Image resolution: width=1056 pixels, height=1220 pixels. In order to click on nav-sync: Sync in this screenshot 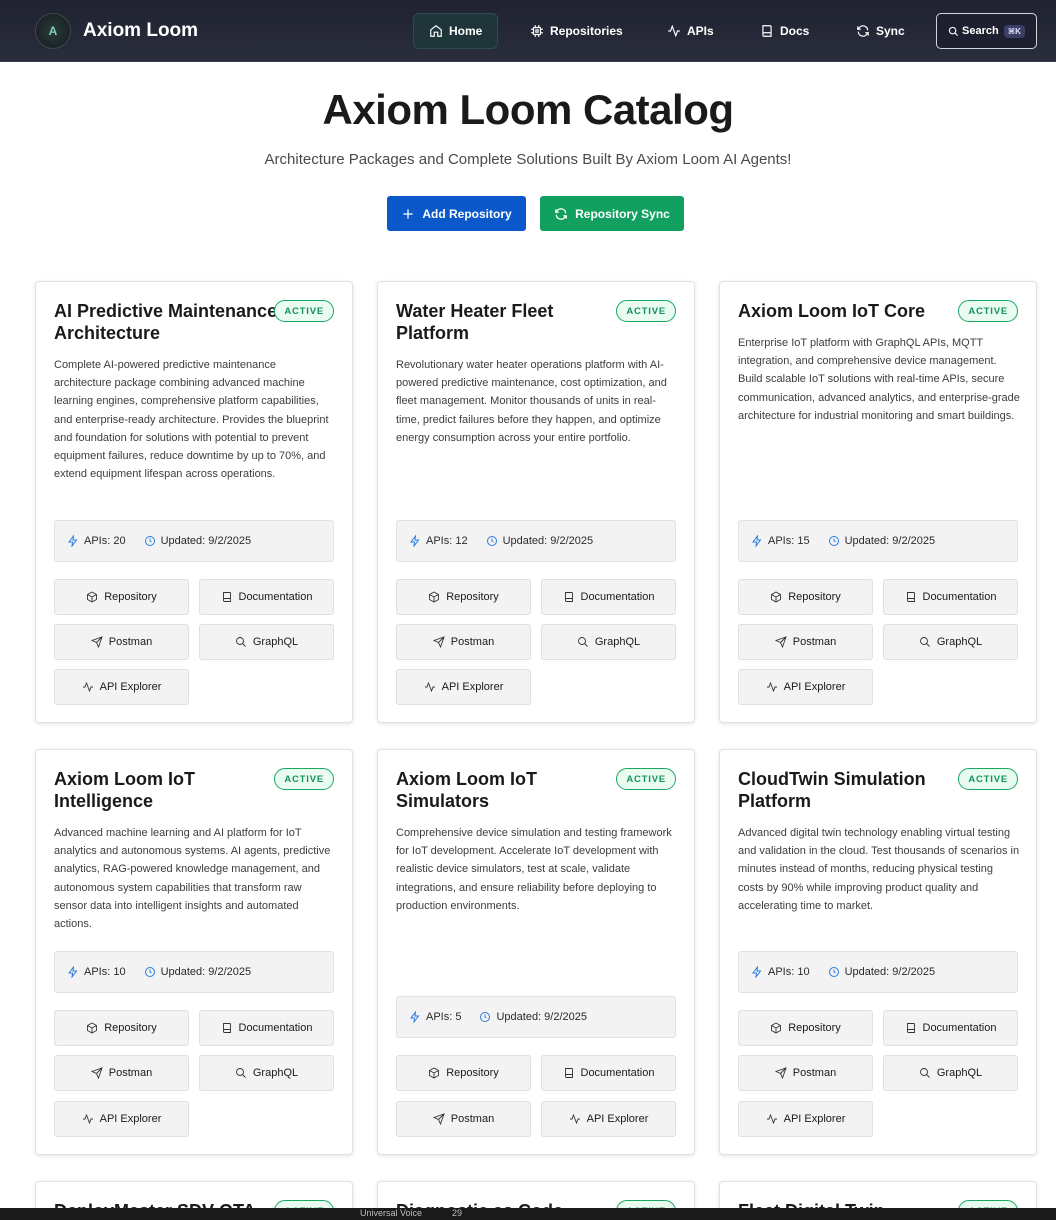, I will do `click(880, 31)`.